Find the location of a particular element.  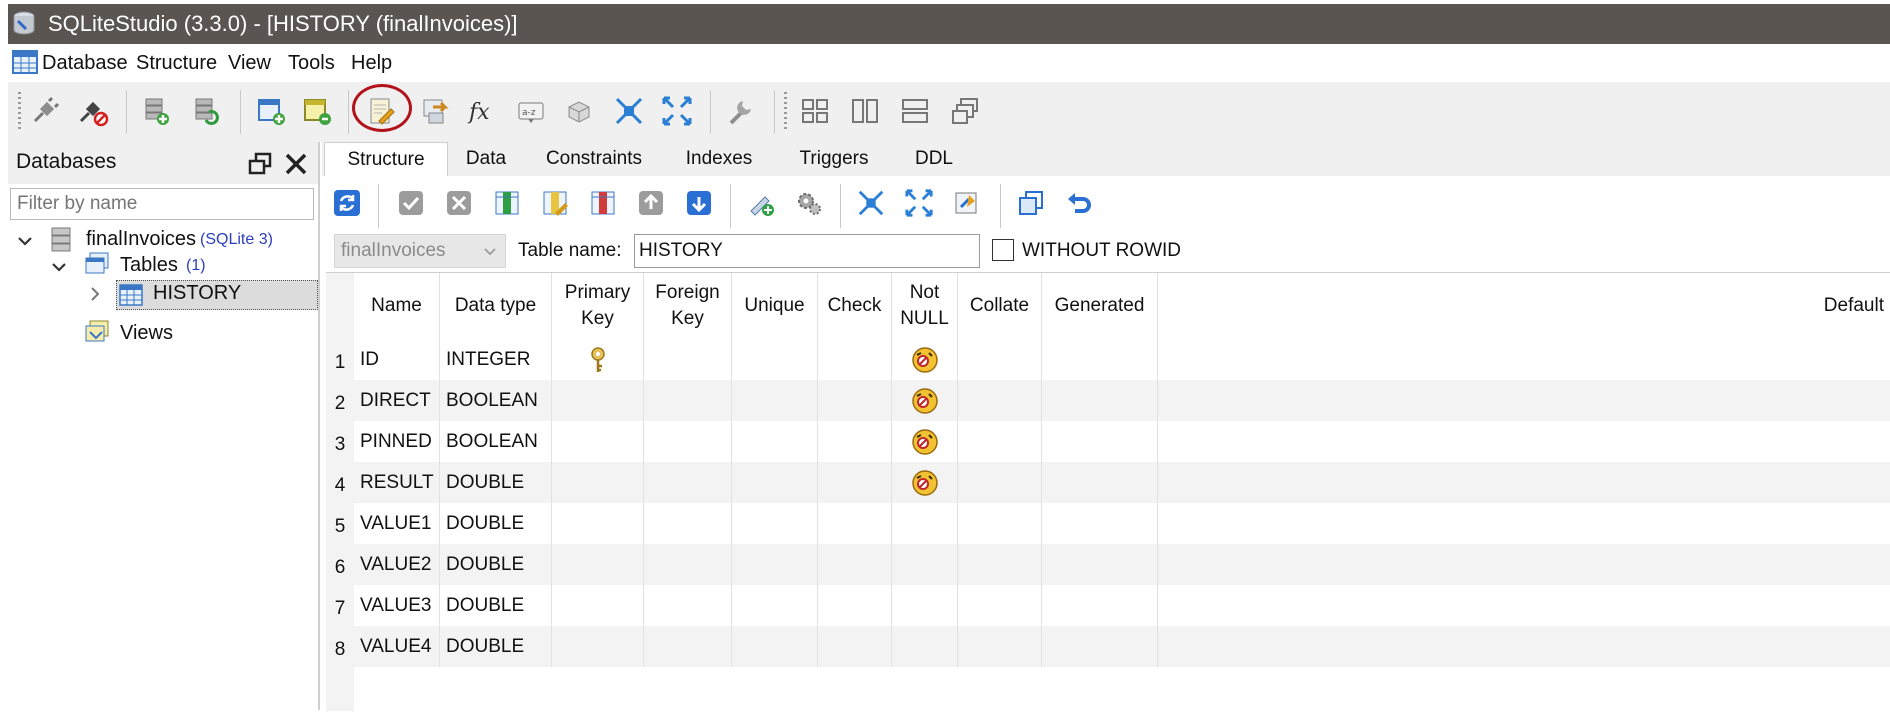

tab-ddl: DDL is located at coordinates (934, 159).